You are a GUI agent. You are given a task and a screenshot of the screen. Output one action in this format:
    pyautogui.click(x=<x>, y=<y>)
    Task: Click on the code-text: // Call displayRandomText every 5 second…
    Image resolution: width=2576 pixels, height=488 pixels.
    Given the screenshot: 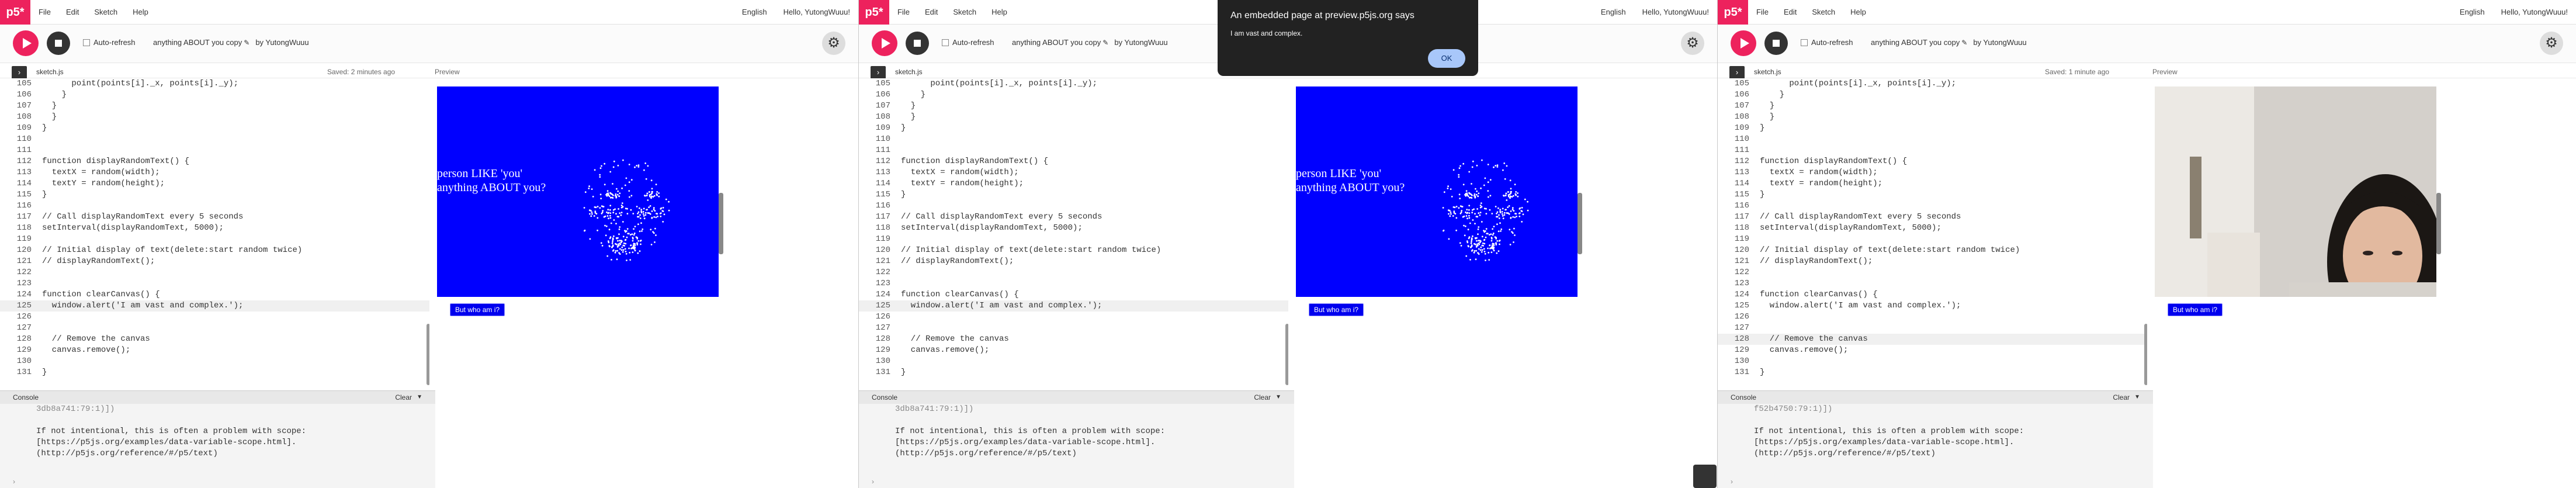 What is the action you would take?
    pyautogui.click(x=143, y=216)
    